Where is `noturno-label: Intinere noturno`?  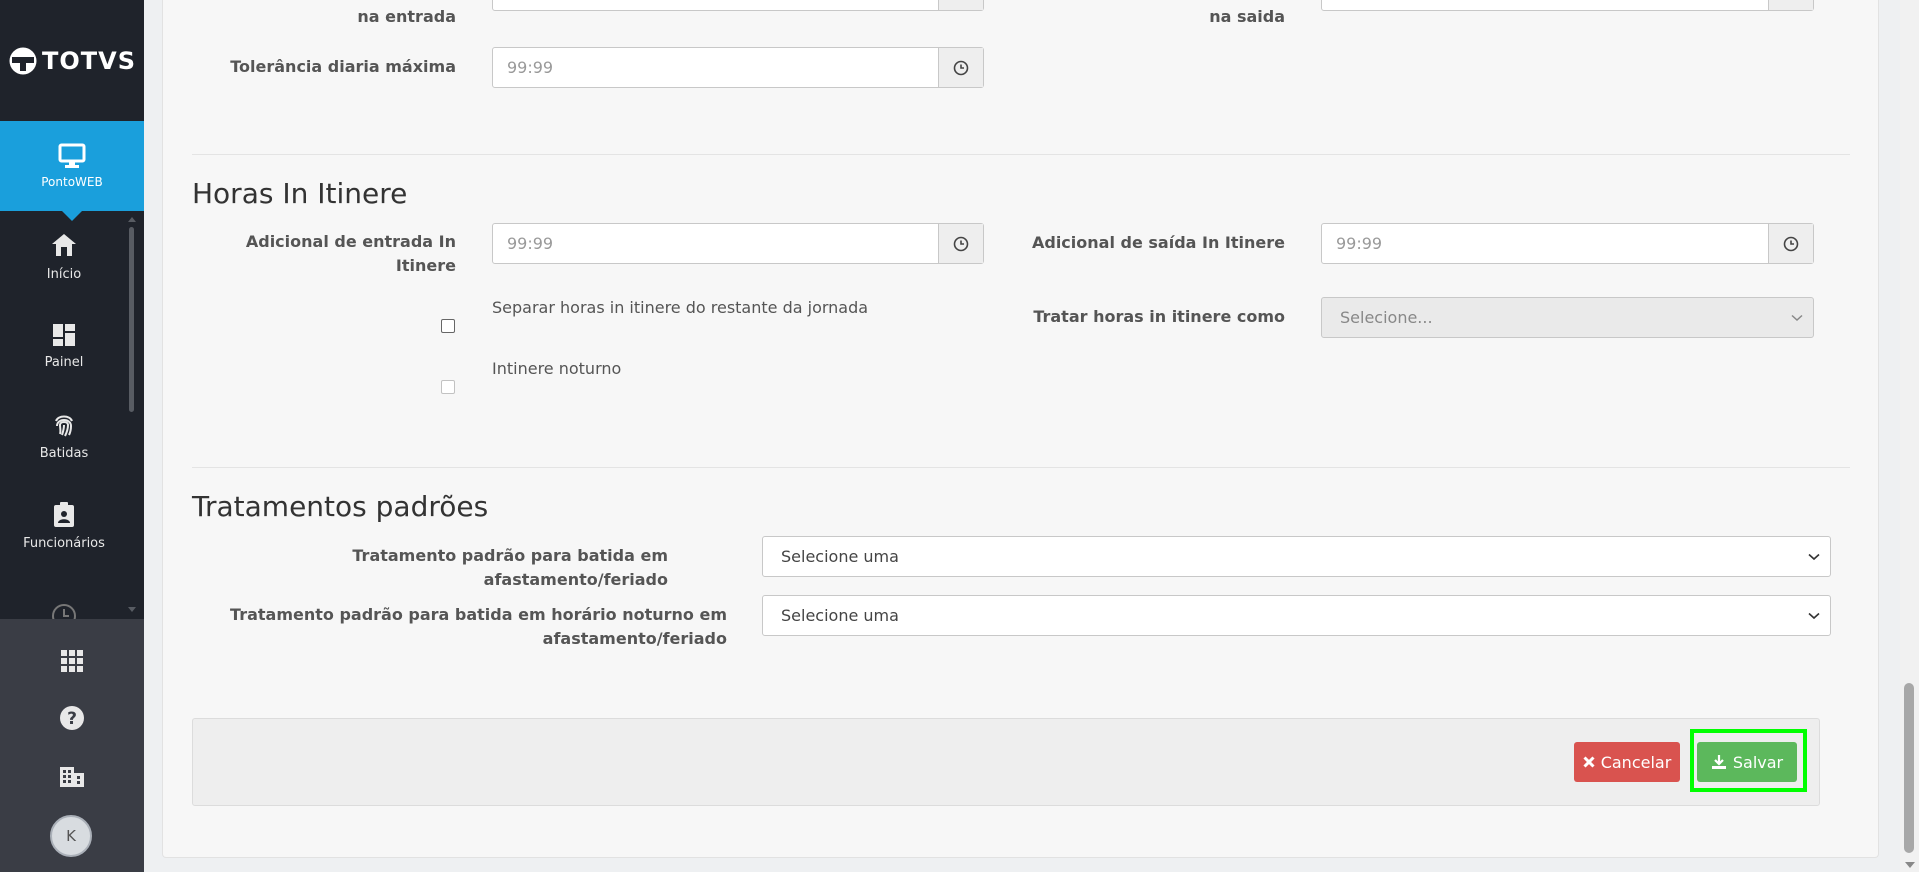
noturno-label: Intinere noturno is located at coordinates (557, 368).